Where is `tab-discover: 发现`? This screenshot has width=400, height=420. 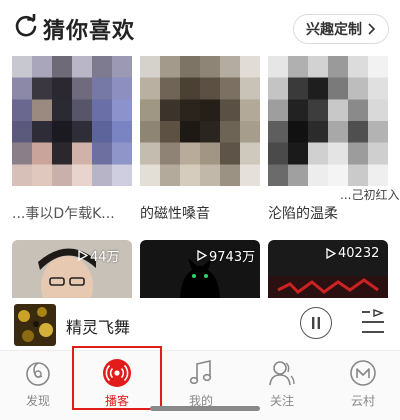 tab-discover: 发现 is located at coordinates (38, 382).